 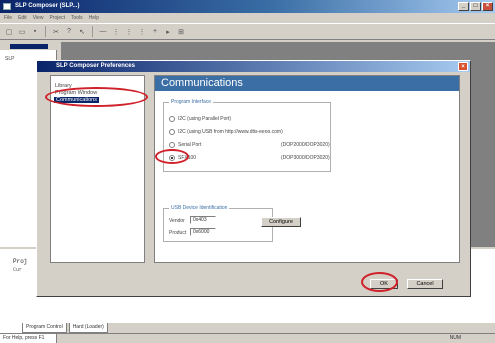 What do you see at coordinates (7, 6) in the screenshot?
I see `app-icon` at bounding box center [7, 6].